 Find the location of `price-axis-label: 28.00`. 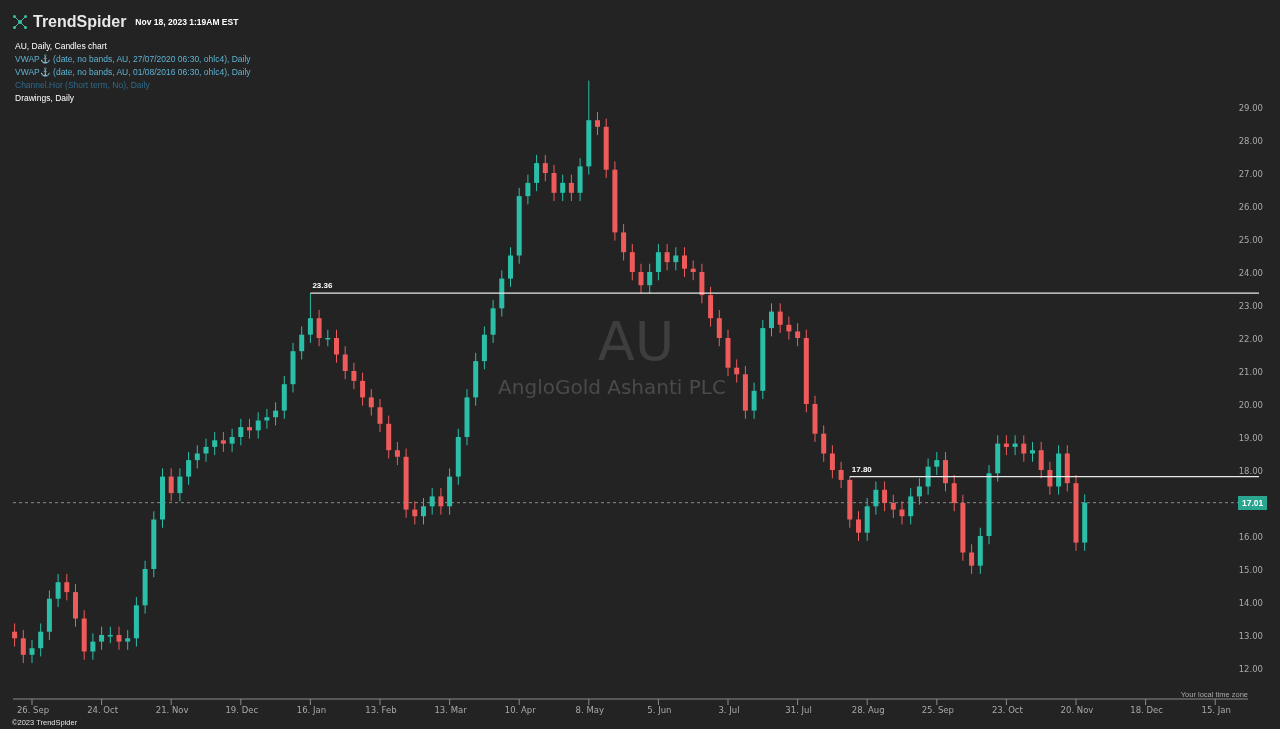

price-axis-label: 28.00 is located at coordinates (1250, 141).